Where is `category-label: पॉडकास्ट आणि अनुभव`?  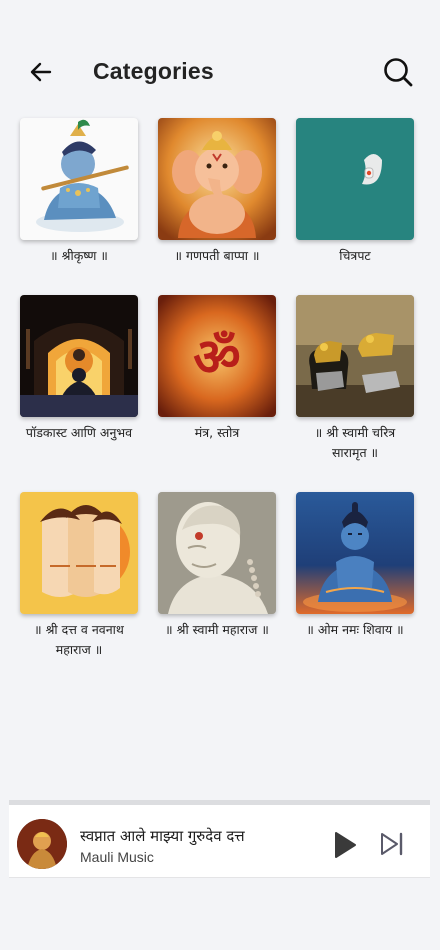 category-label: पॉडकास्ट आणि अनुभव is located at coordinates (79, 432).